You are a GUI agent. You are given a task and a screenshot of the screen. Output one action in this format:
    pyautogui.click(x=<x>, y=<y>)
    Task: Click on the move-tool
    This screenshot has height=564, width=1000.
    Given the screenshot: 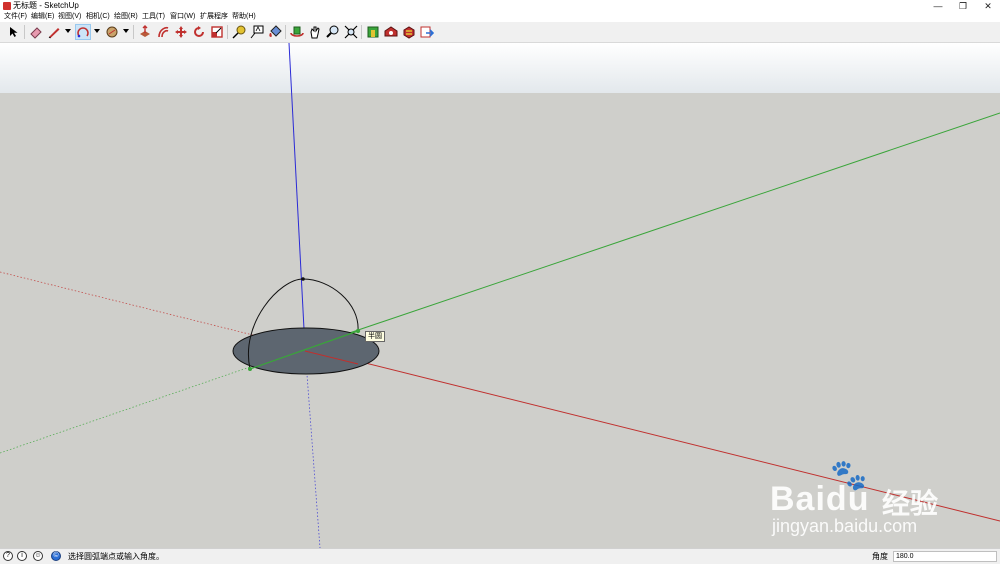 What is the action you would take?
    pyautogui.click(x=181, y=32)
    